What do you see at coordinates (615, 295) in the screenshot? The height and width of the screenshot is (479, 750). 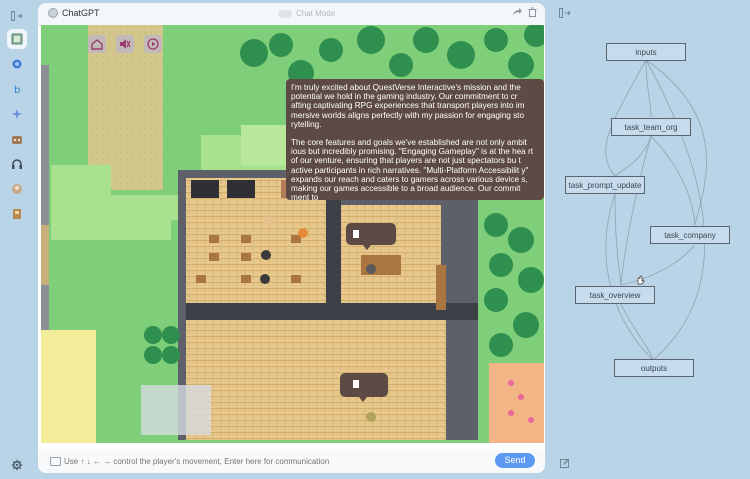 I see `flow-node-task-overview: task_overview` at bounding box center [615, 295].